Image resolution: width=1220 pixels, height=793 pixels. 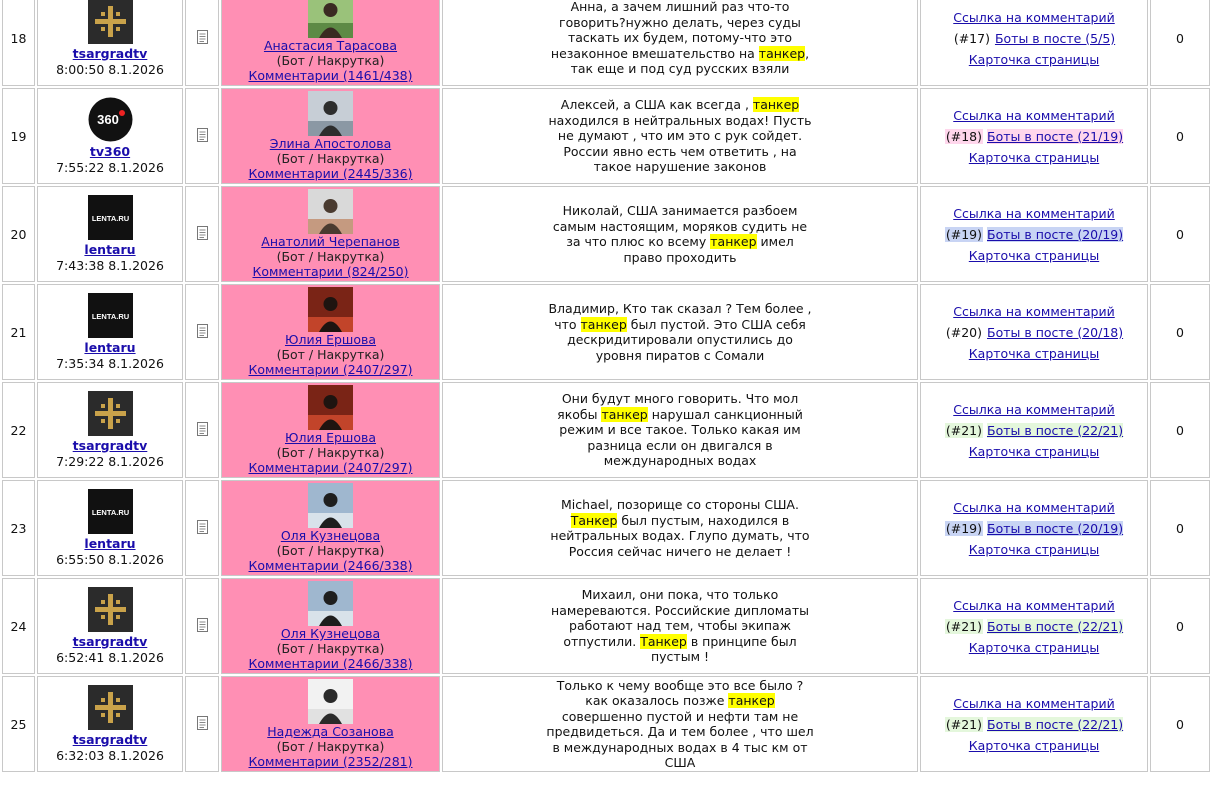 What do you see at coordinates (330, 45) in the screenshot?
I see `author-name-link: Анастасия Тарасова` at bounding box center [330, 45].